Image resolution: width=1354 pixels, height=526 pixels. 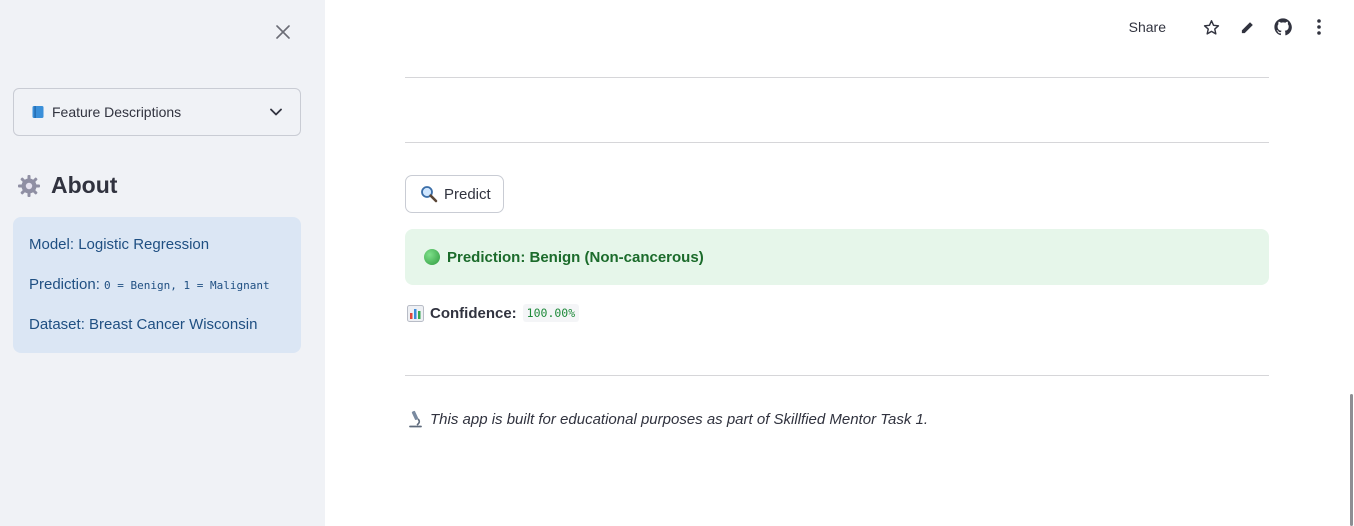 I want to click on main-scrollbar, so click(x=1351, y=460).